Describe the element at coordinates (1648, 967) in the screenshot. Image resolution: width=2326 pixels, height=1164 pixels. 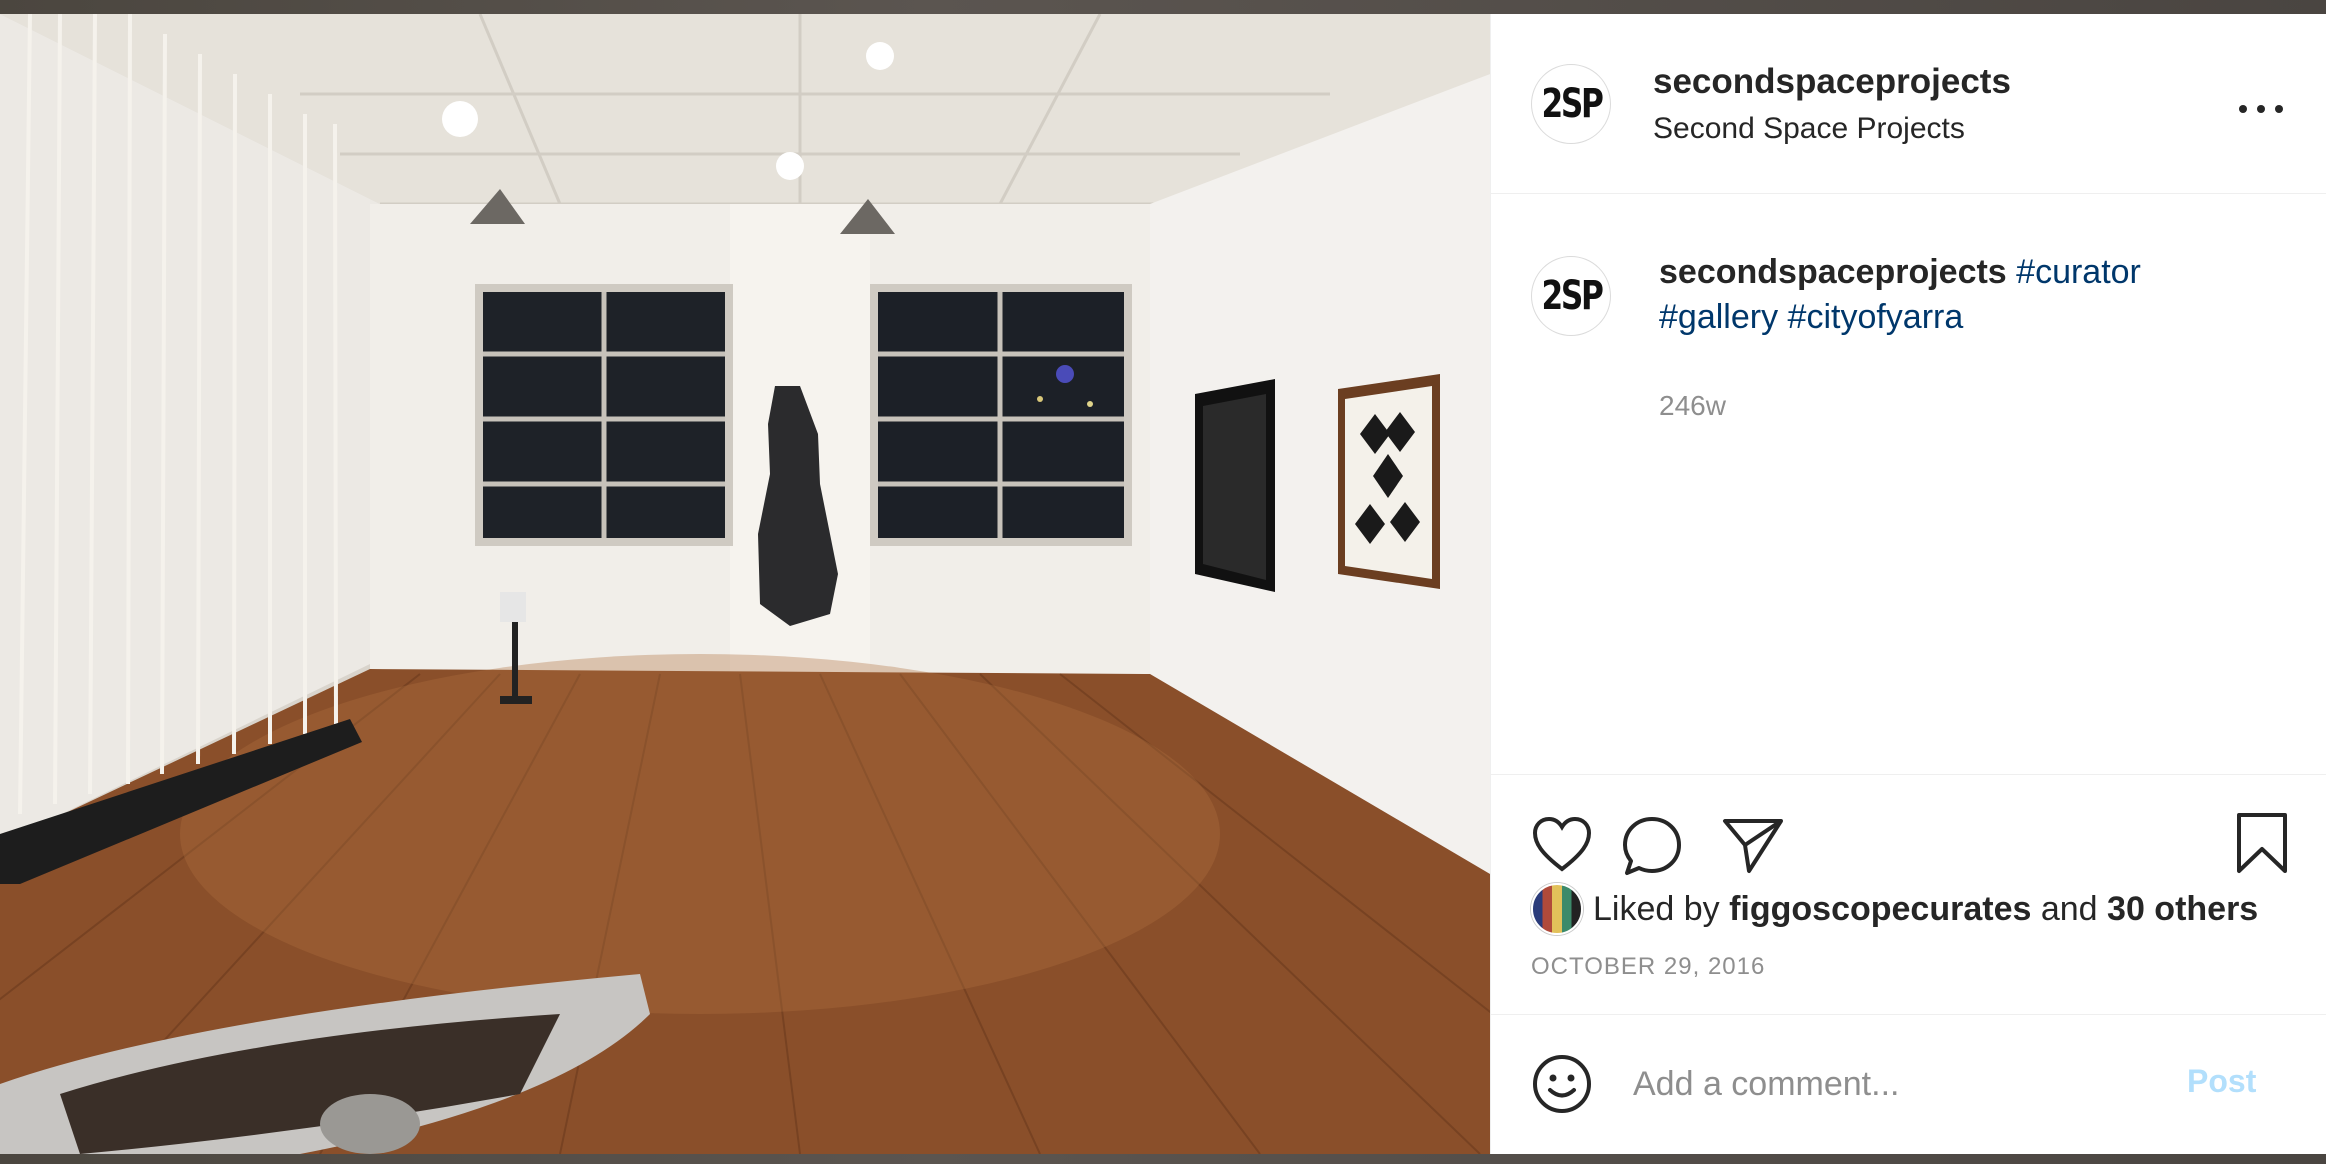
I see `post-date: OCTOBER 29, 2016` at that location.